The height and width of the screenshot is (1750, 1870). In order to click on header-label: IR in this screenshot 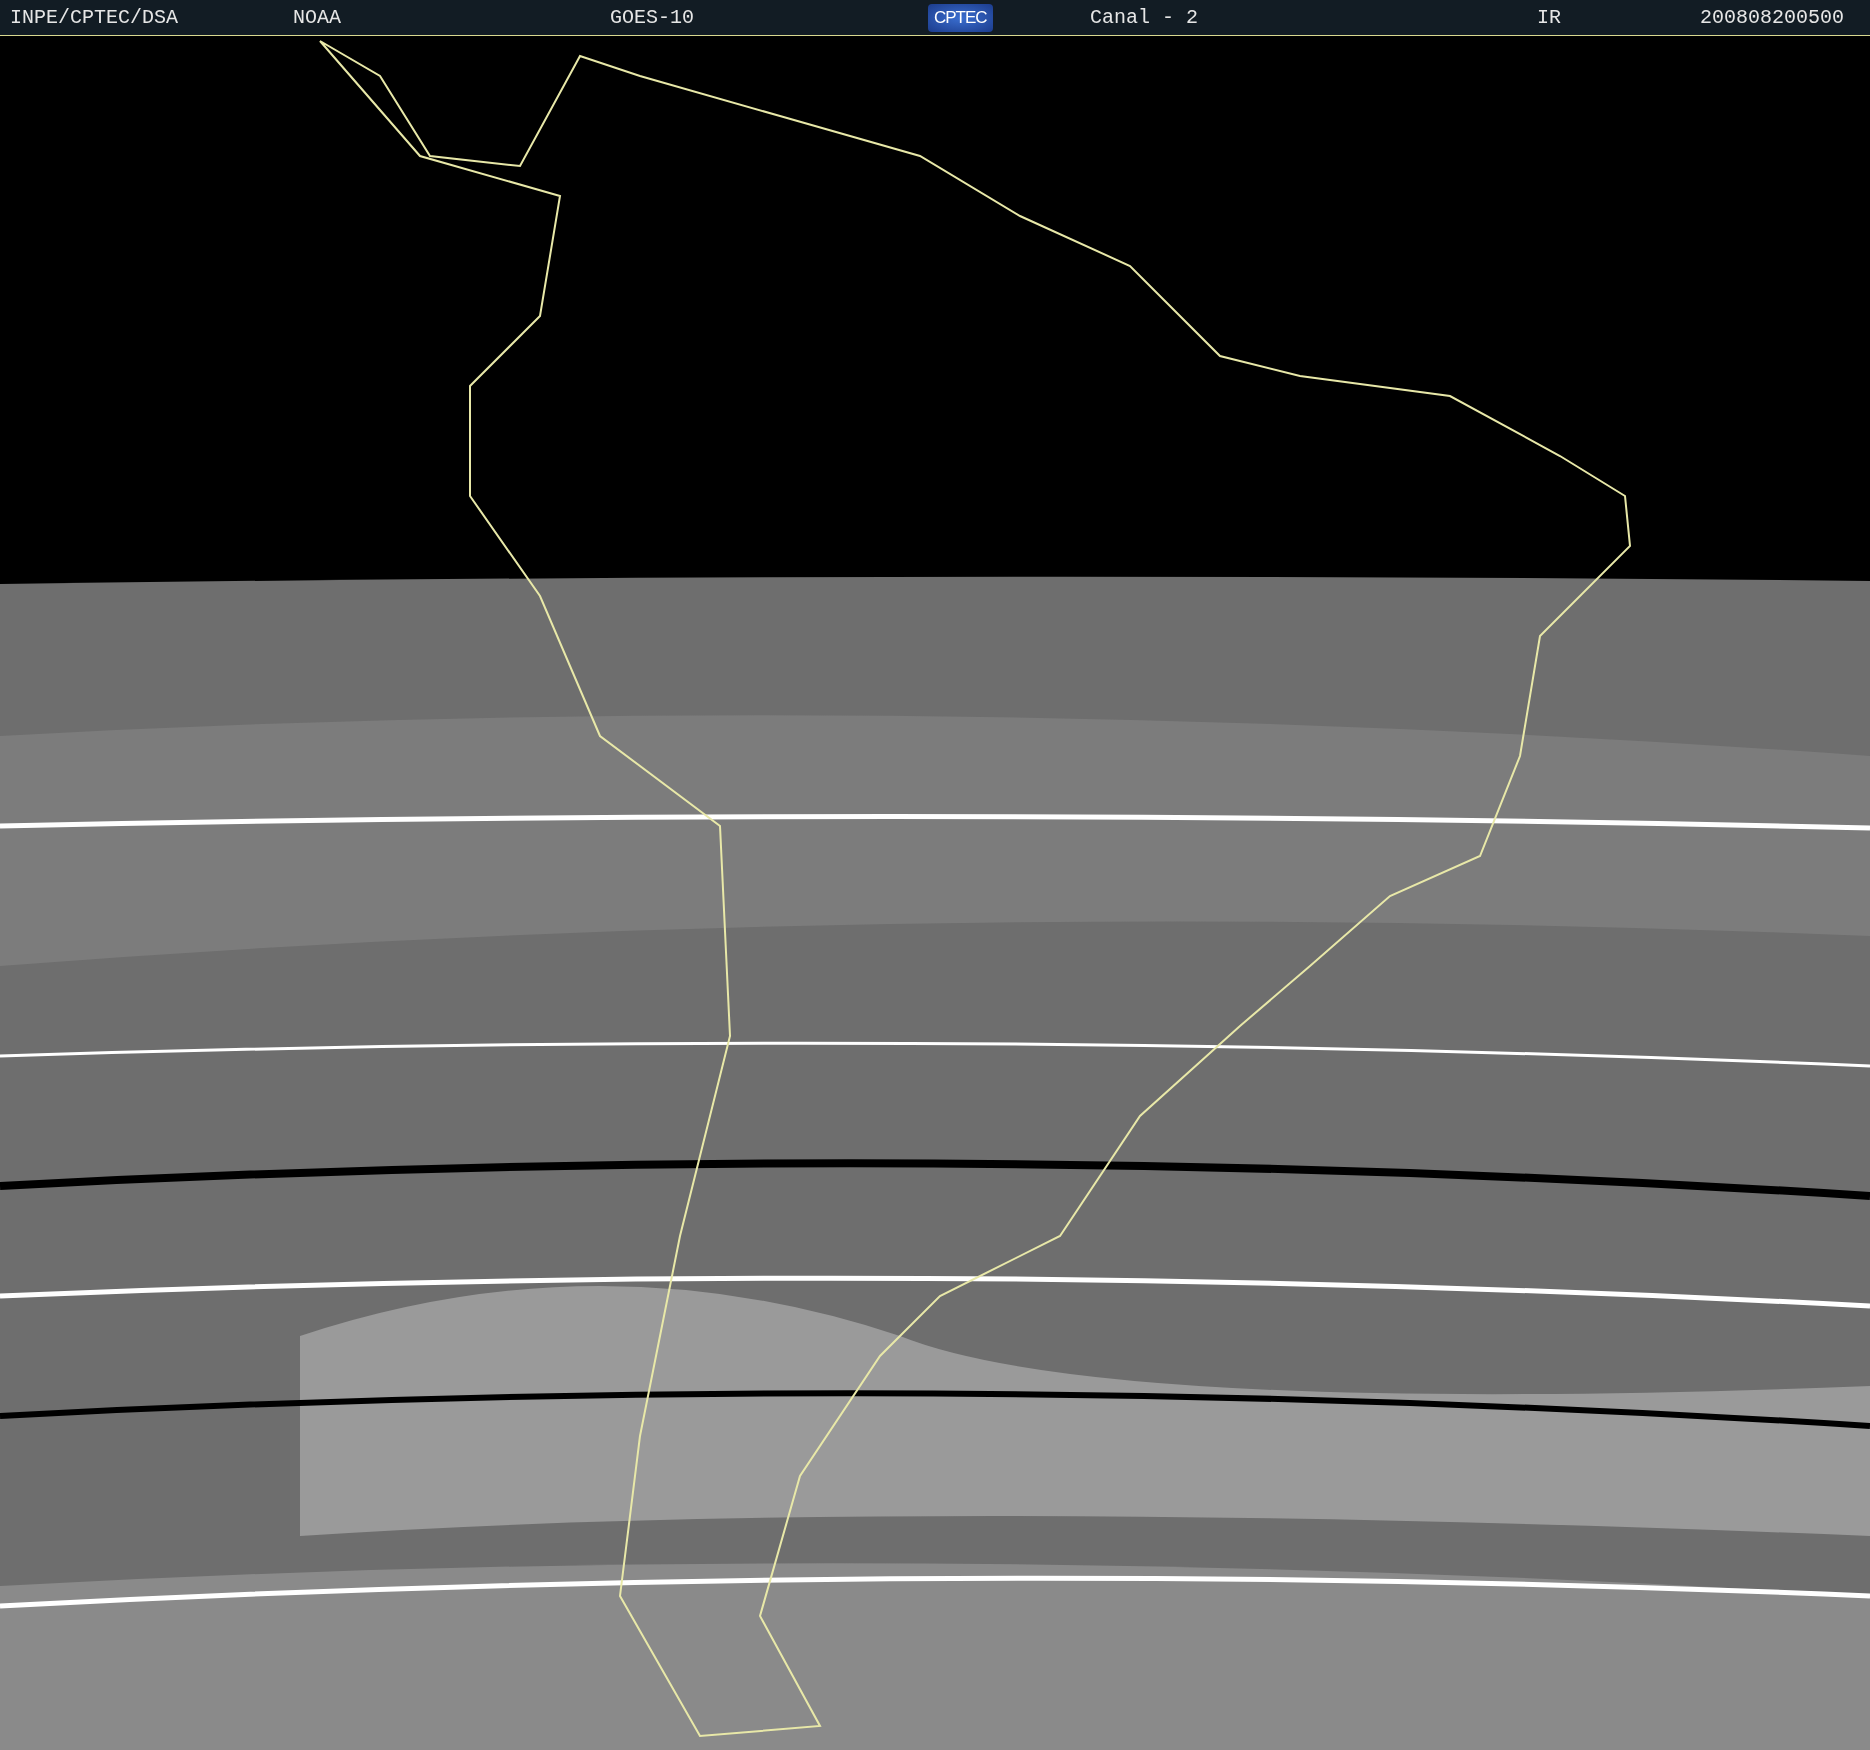, I will do `click(1549, 17)`.